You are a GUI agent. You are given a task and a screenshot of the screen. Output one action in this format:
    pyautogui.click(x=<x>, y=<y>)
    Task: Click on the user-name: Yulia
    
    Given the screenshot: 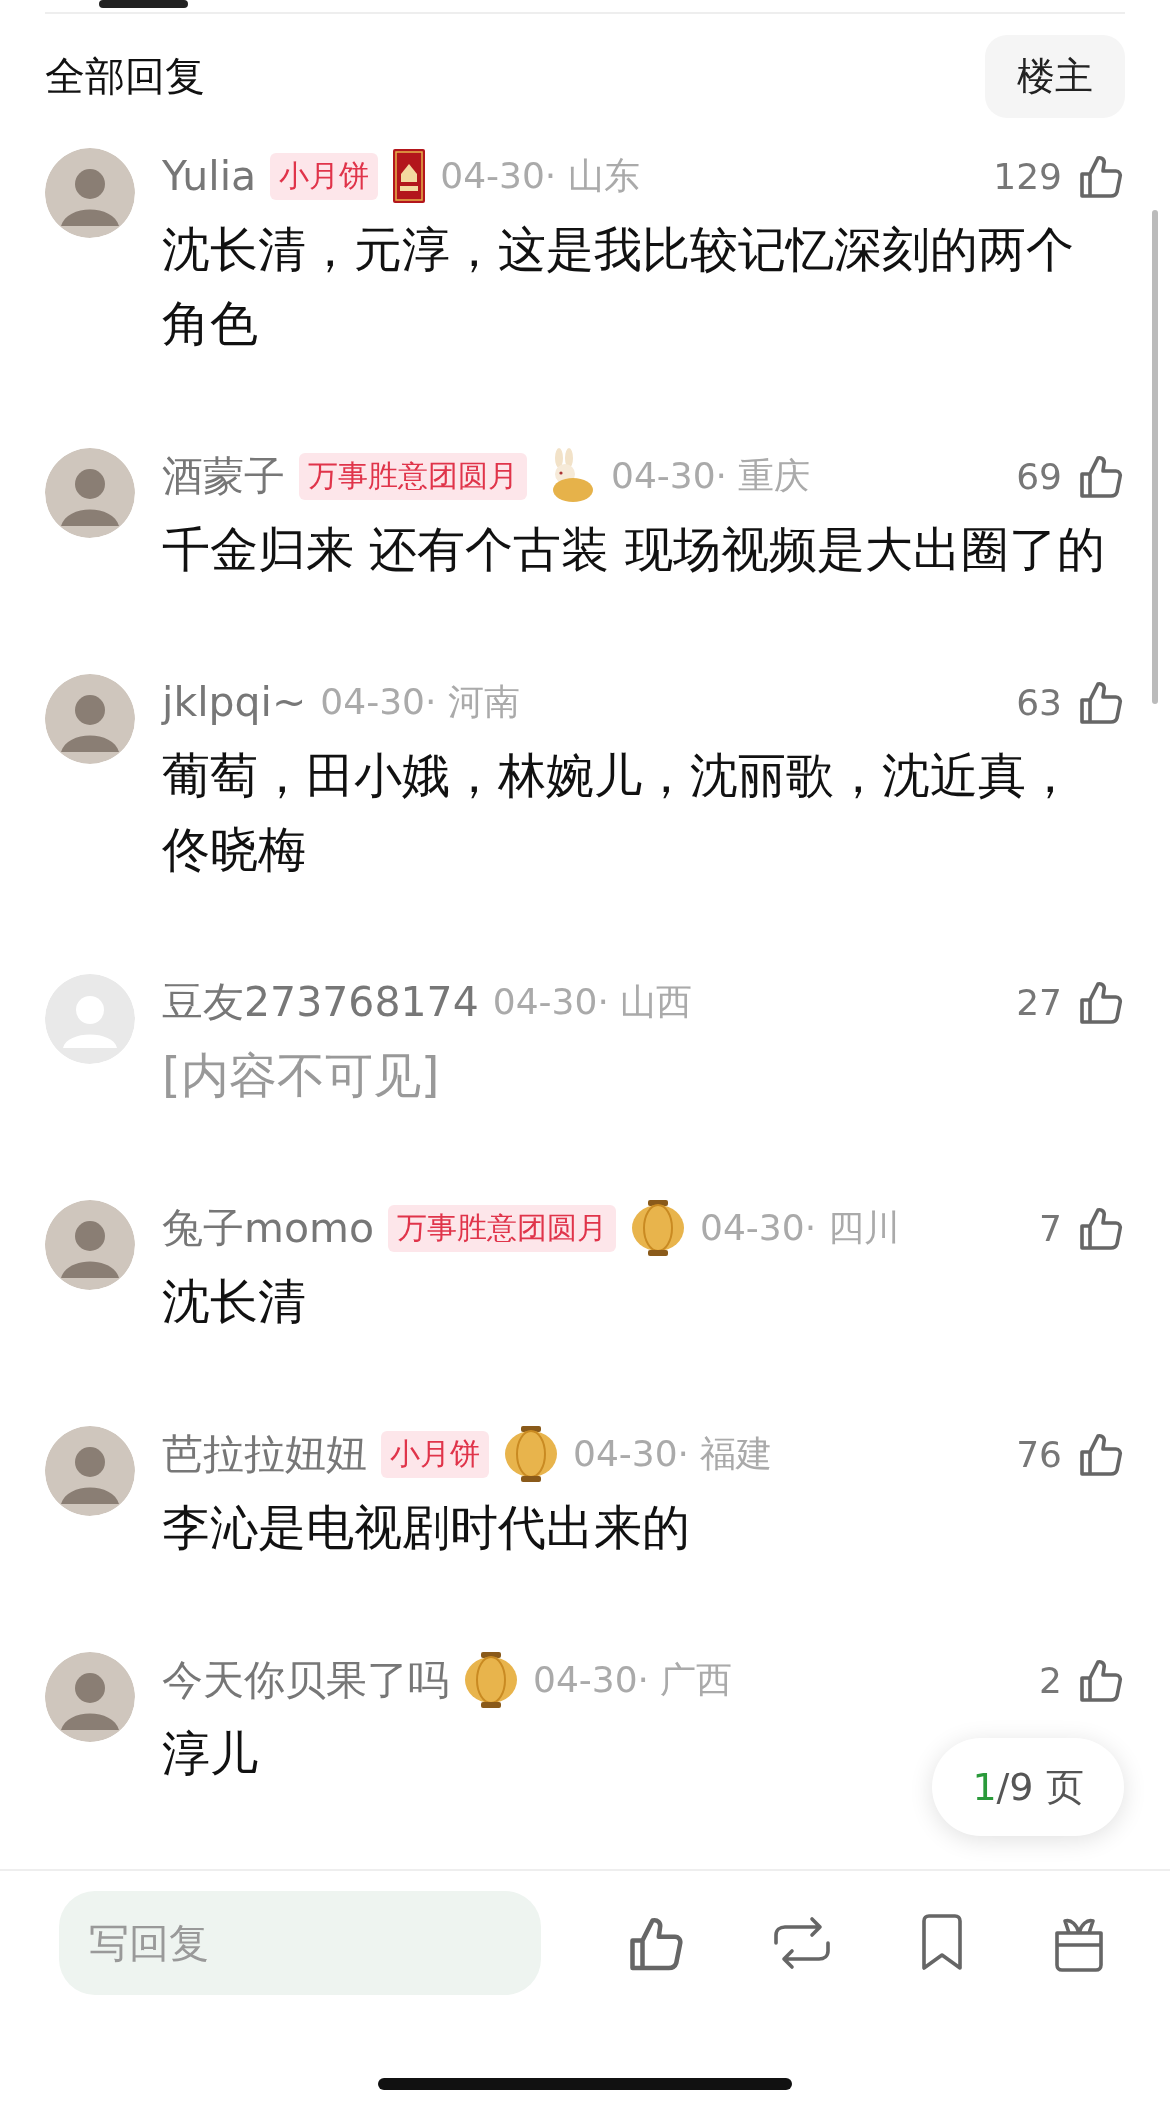 What is the action you would take?
    pyautogui.click(x=209, y=176)
    